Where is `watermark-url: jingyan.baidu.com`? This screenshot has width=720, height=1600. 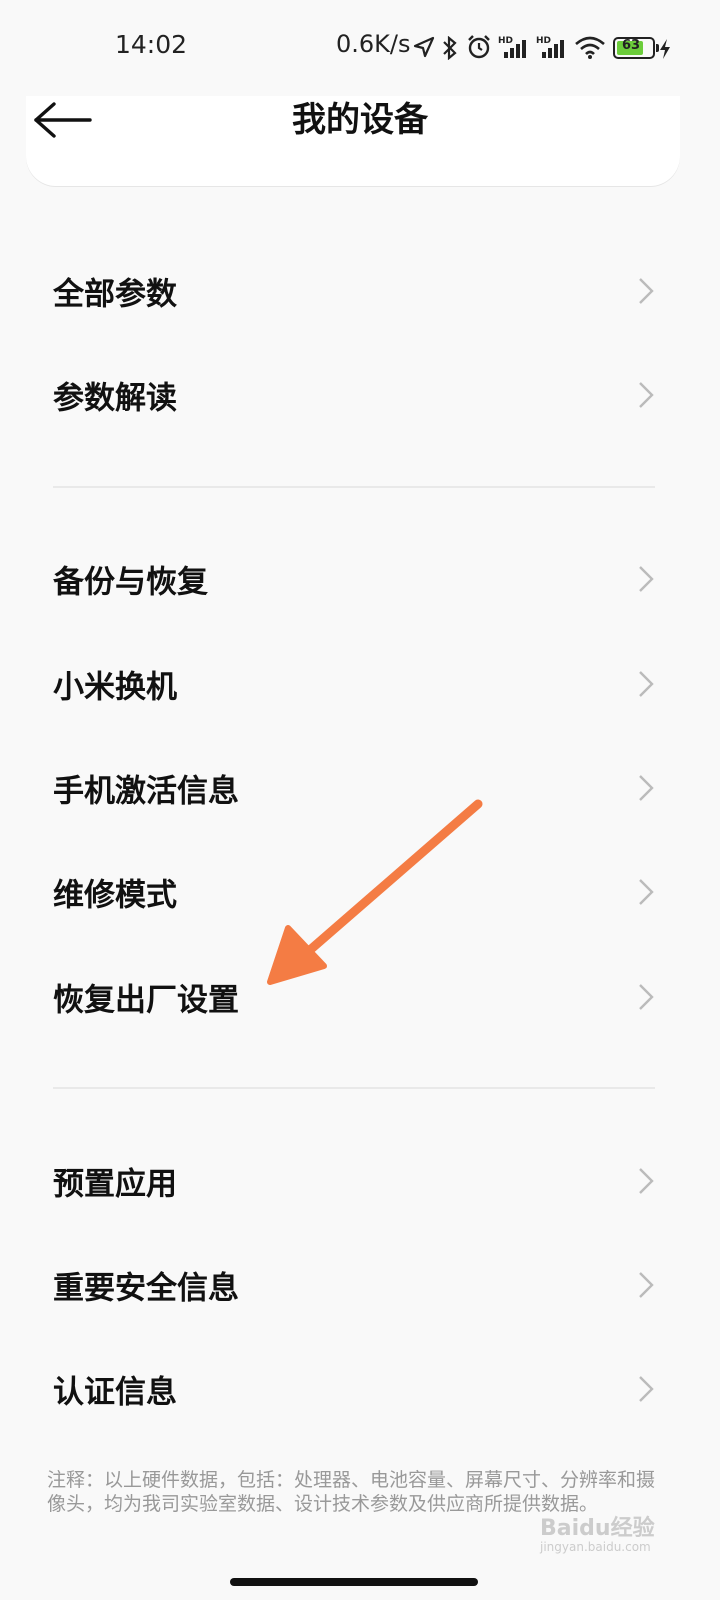
watermark-url: jingyan.baidu.com is located at coordinates (595, 1547).